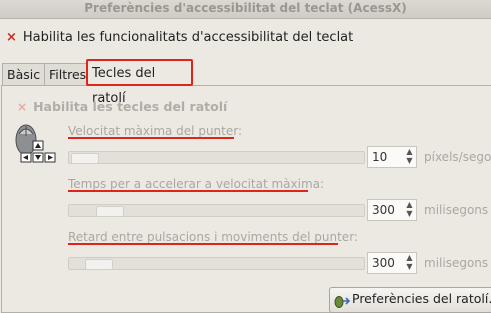 This screenshot has width=491, height=313. What do you see at coordinates (380, 157) in the screenshot?
I see `max-speed-value: 10` at bounding box center [380, 157].